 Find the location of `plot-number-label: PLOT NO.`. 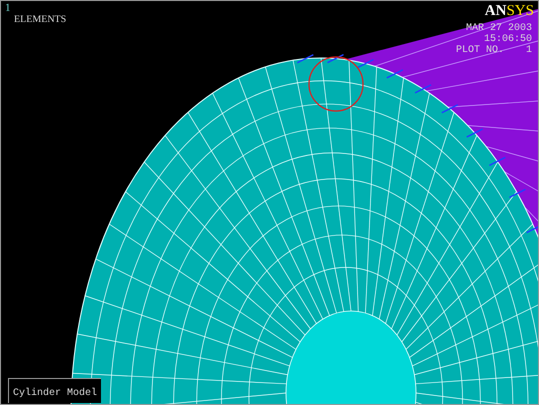

plot-number-label: PLOT NO. is located at coordinates (480, 50).